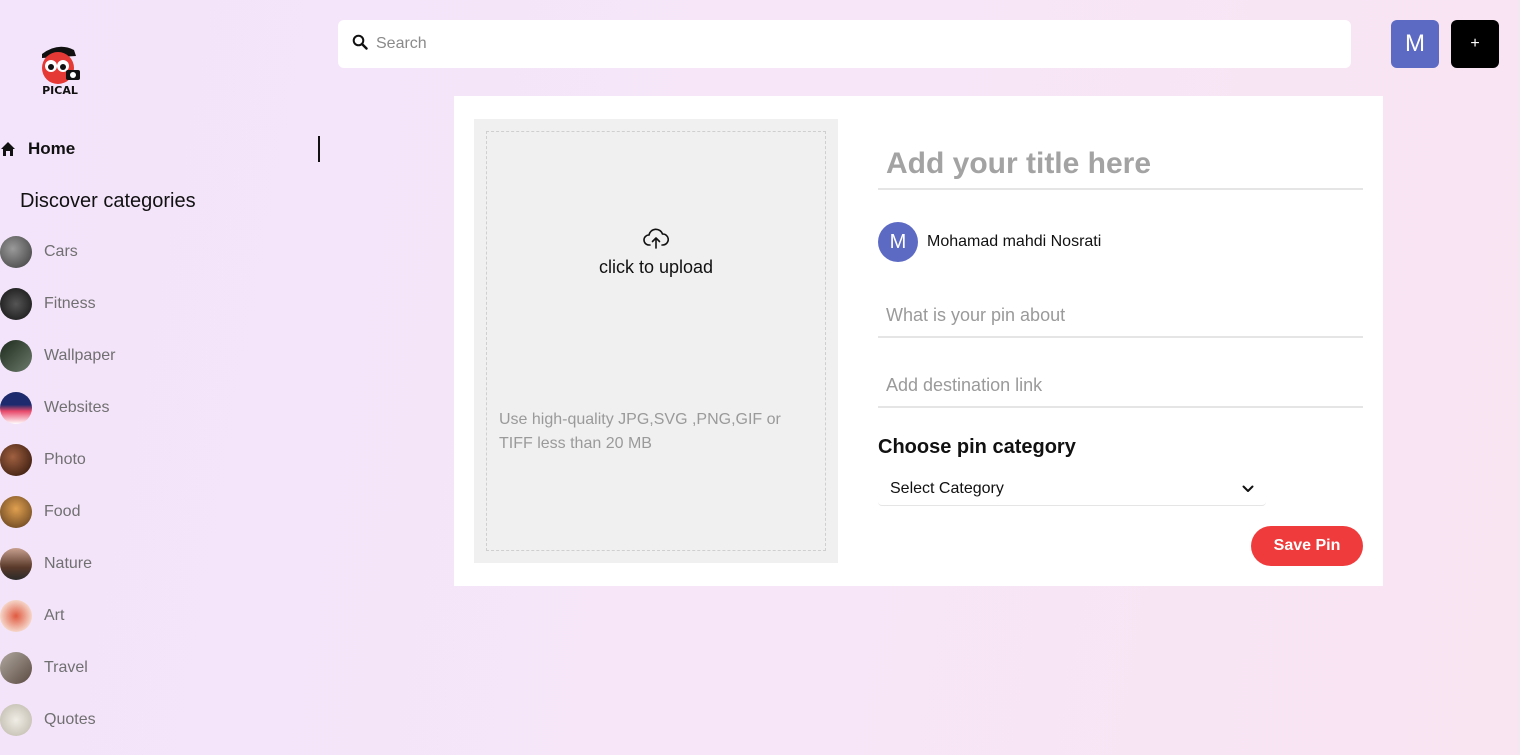 The image size is (1536, 755). Describe the element at coordinates (1527, 377) in the screenshot. I see `page-scrollbar` at that location.